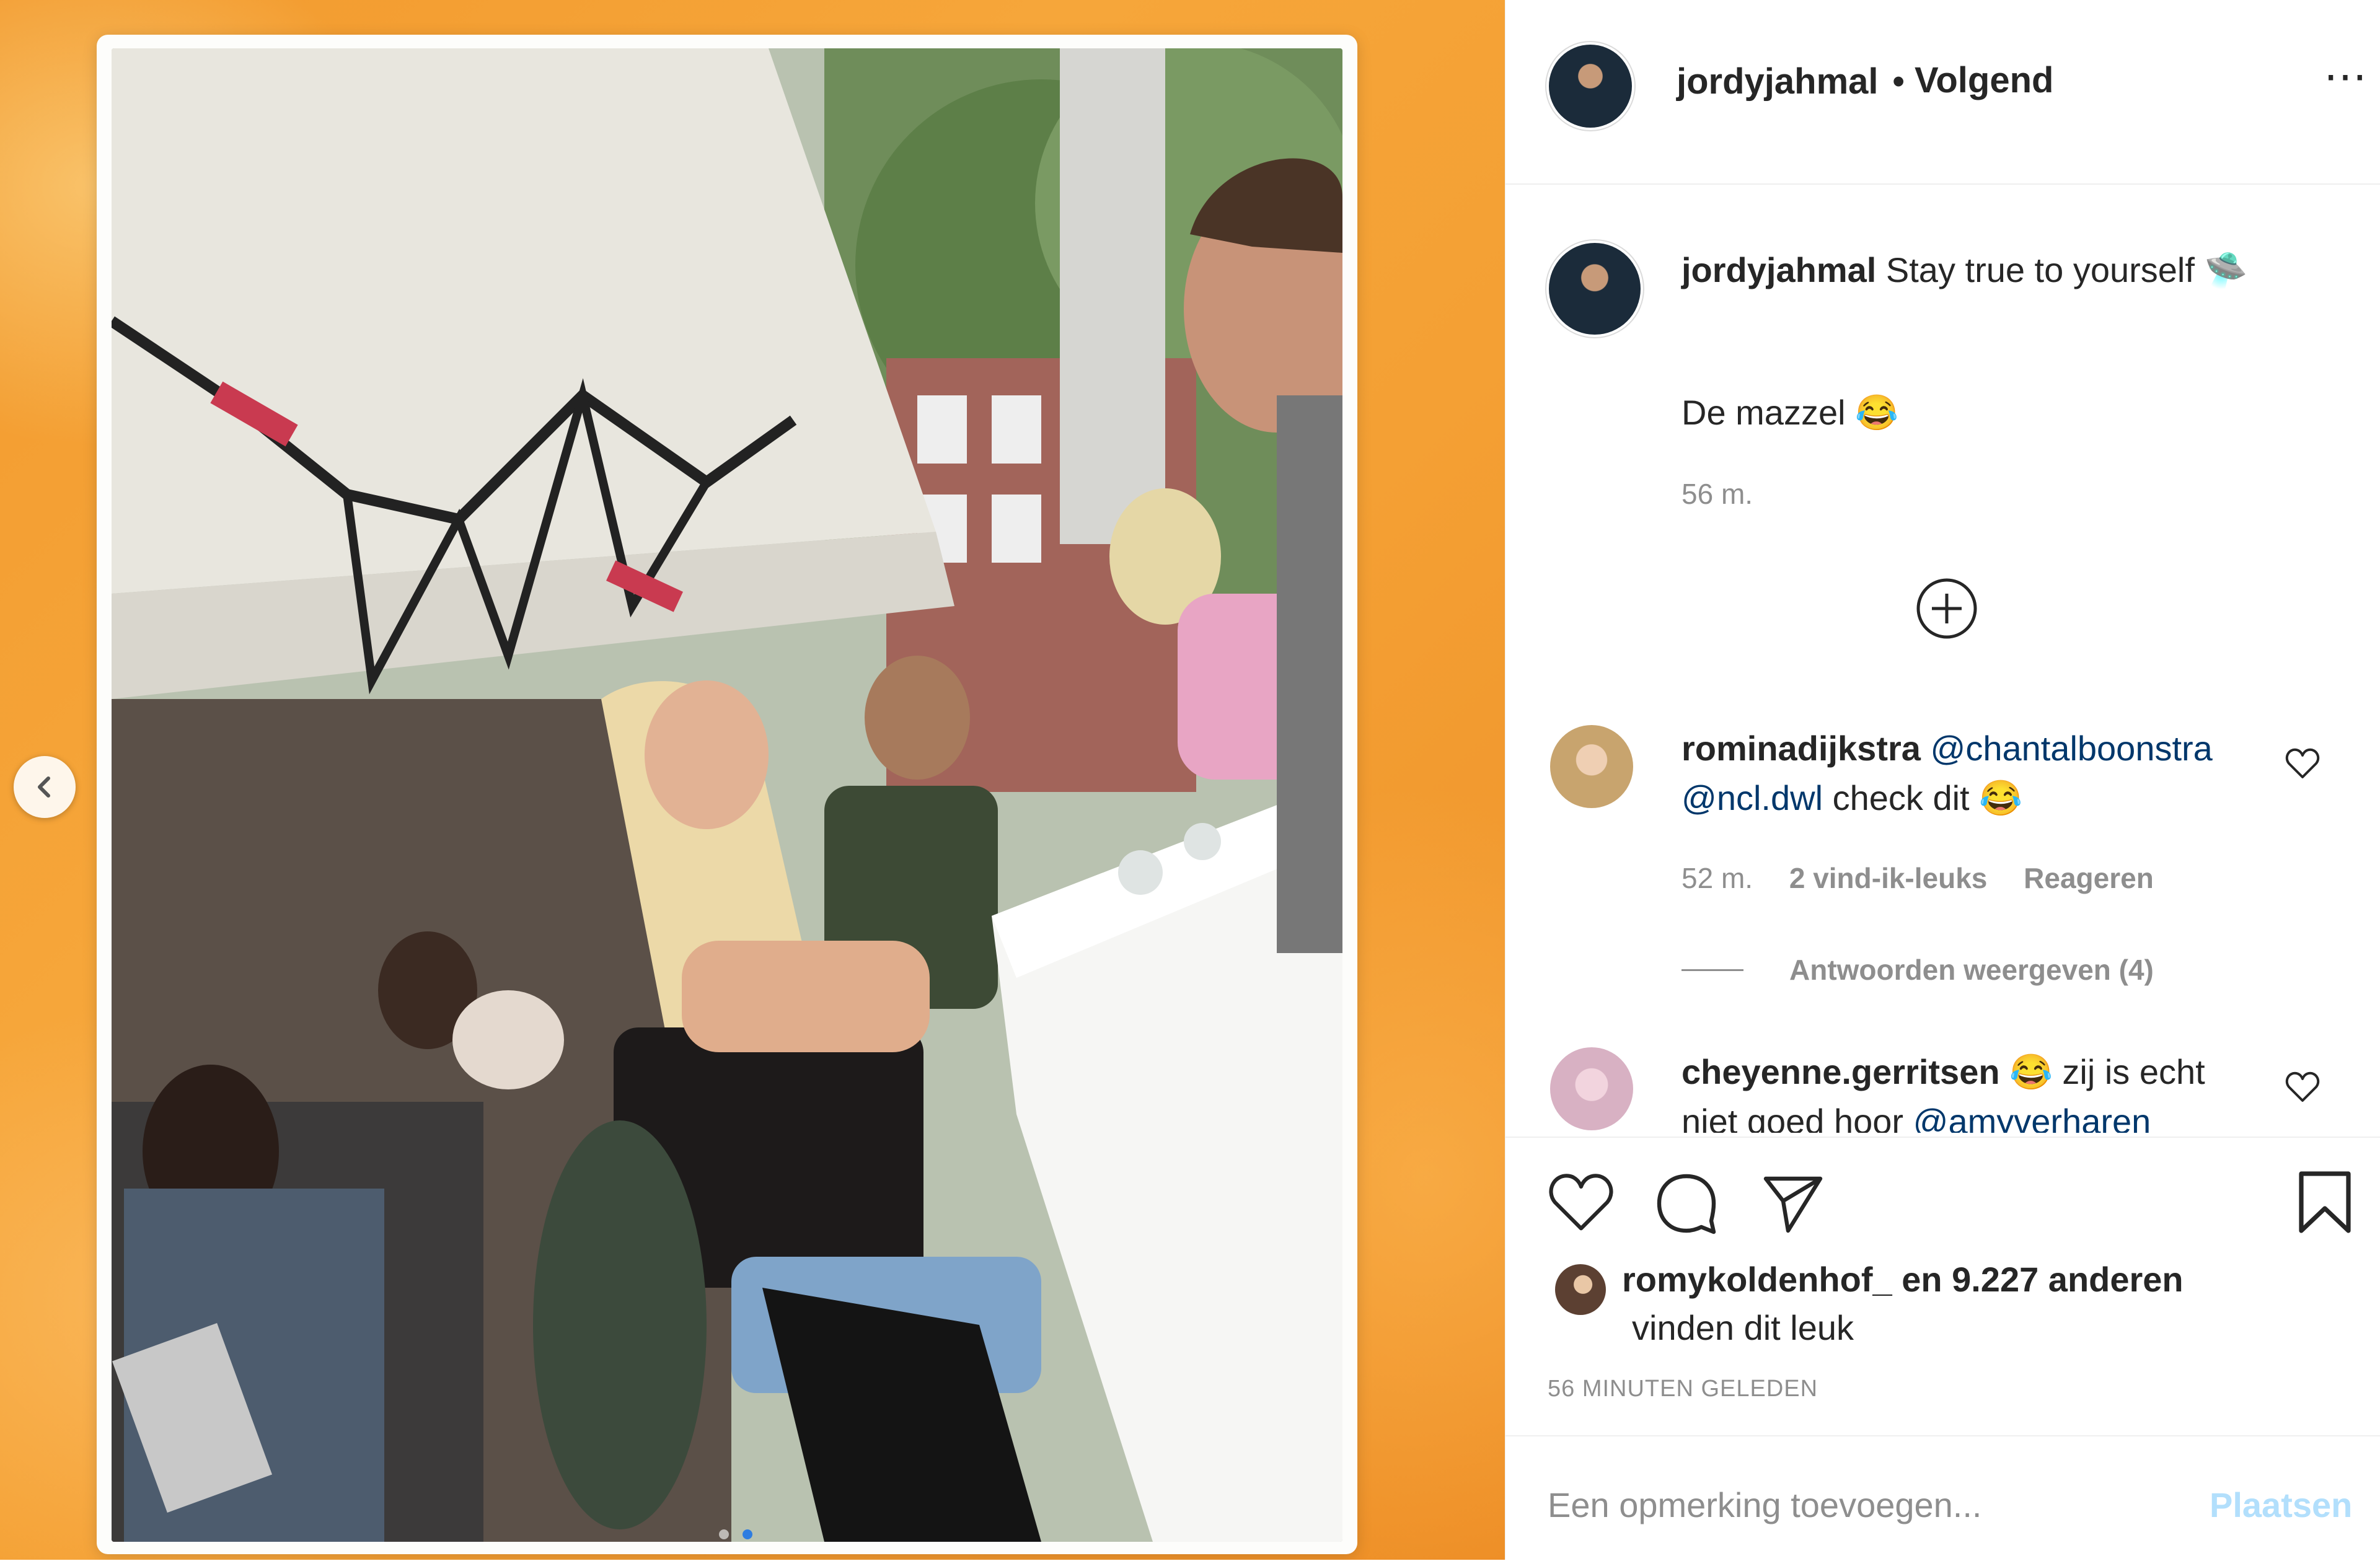 The width and height of the screenshot is (2380, 1561). What do you see at coordinates (1857, 1504) in the screenshot?
I see `add-comment-input` at bounding box center [1857, 1504].